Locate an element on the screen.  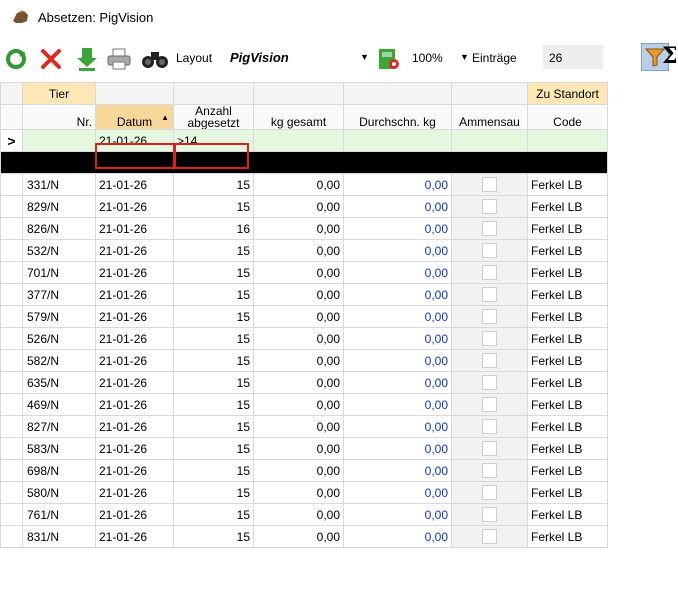
table-row: 526/N 21-01-26 15 0,00 0,00 Ferkel LB is located at coordinates (304, 338).